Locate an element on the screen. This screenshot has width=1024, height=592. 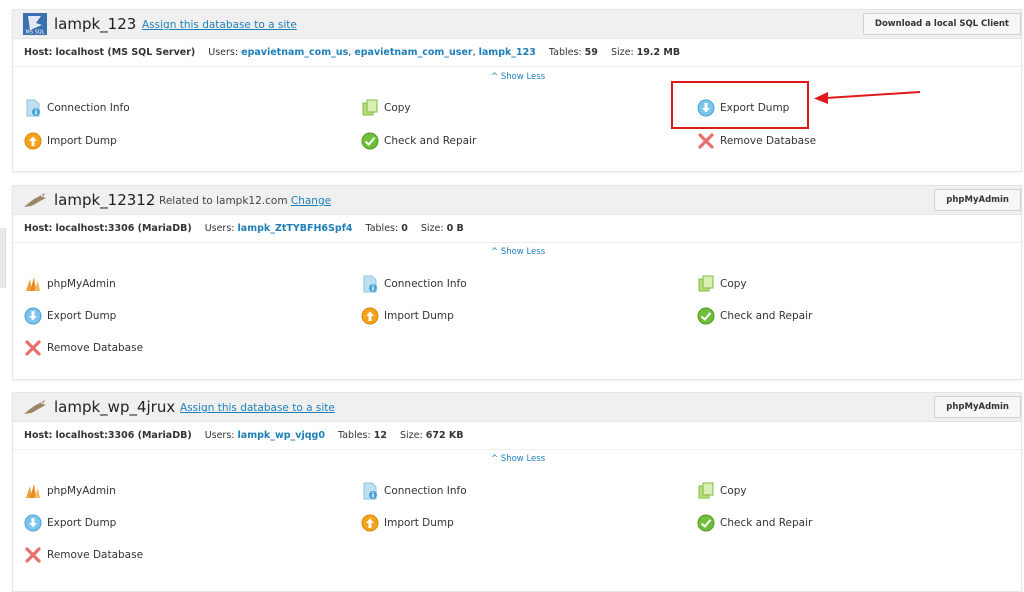
user-link: lampk_123 is located at coordinates (507, 52).